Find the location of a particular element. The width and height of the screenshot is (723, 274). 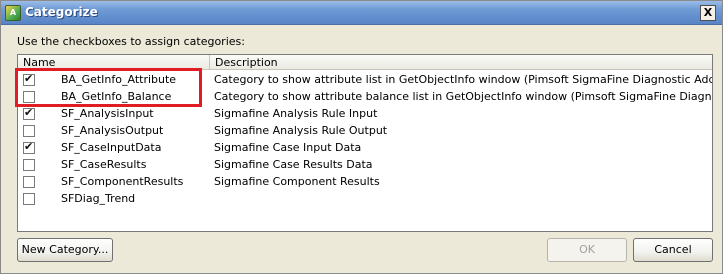

ok-button: OK is located at coordinates (587, 250).